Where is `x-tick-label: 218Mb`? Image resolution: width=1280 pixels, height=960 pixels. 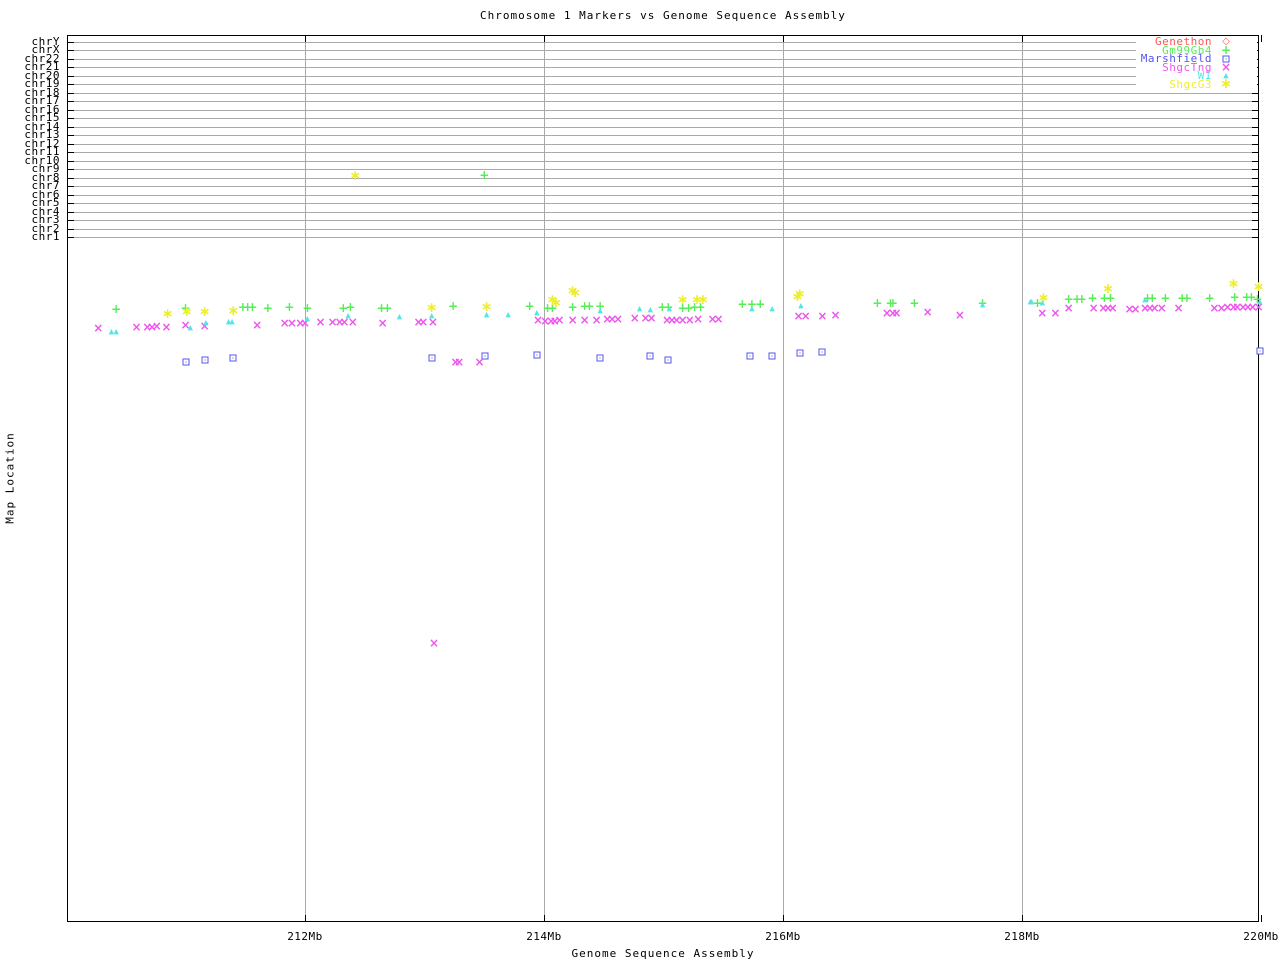 x-tick-label: 218Mb is located at coordinates (1022, 936).